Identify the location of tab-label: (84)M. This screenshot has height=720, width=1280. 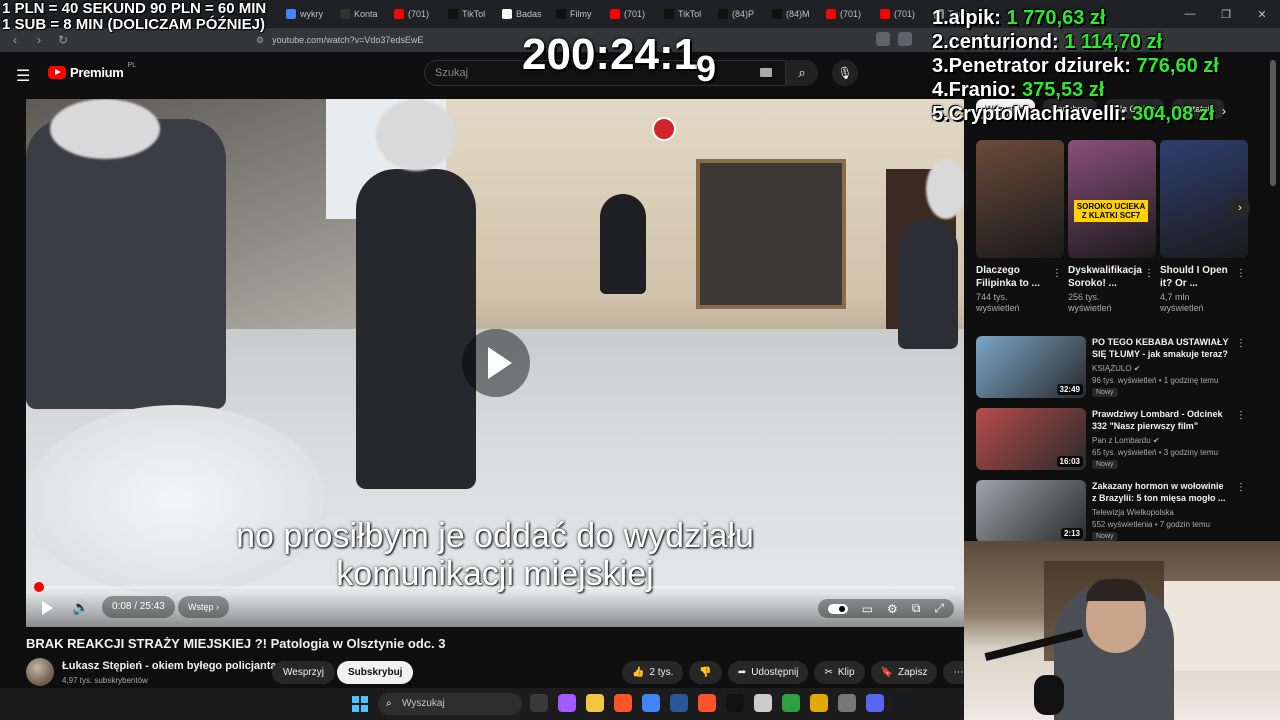
(798, 14).